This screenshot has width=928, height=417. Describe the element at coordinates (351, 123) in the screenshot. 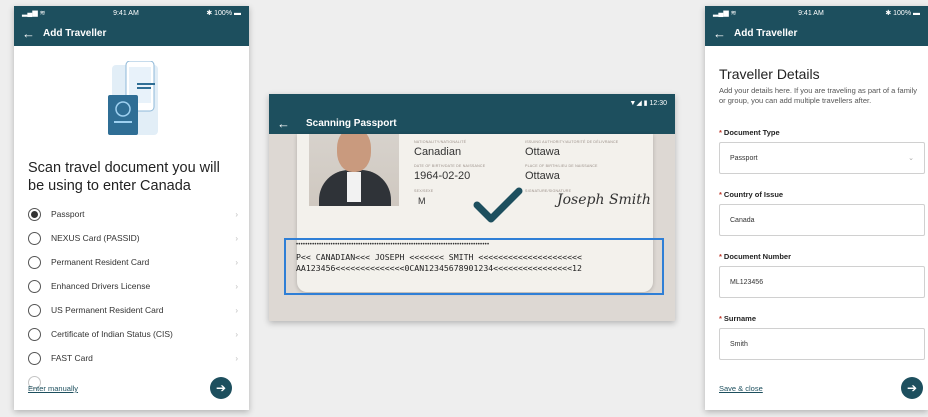

I see `header-title: Scanning Passport` at that location.